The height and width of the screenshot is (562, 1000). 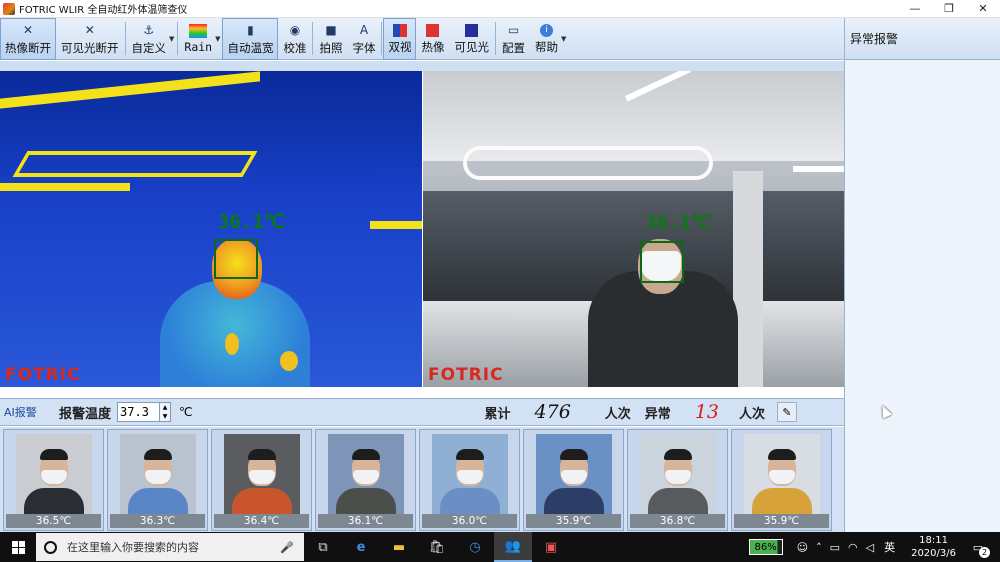 What do you see at coordinates (85, 414) in the screenshot?
I see `alarm-temp-label: 报警温度` at bounding box center [85, 414].